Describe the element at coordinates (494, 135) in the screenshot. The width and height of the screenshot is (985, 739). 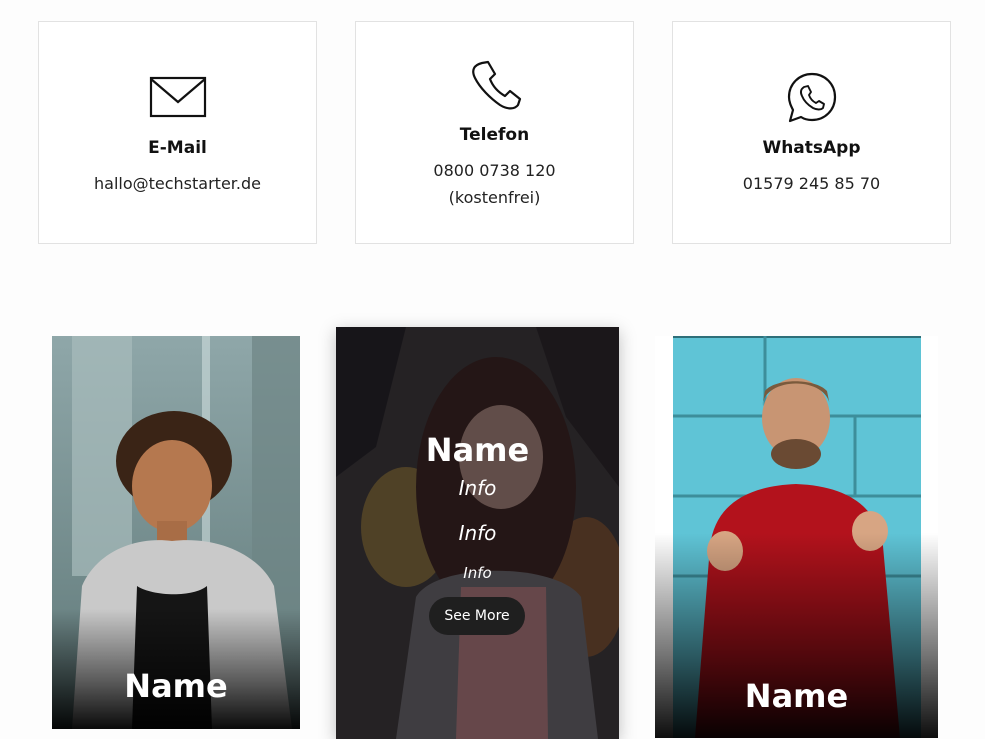
I see `phone-title: Telefon` at that location.